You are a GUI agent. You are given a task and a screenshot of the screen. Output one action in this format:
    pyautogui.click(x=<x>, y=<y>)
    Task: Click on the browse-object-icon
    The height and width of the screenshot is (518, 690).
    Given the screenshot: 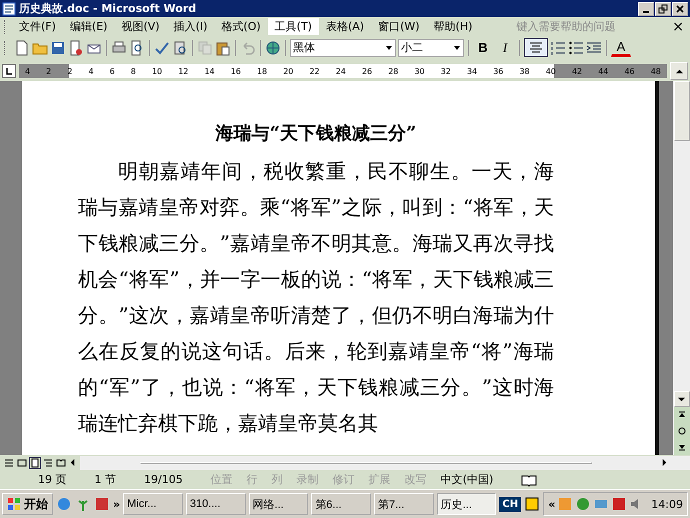 What is the action you would take?
    pyautogui.click(x=682, y=431)
    